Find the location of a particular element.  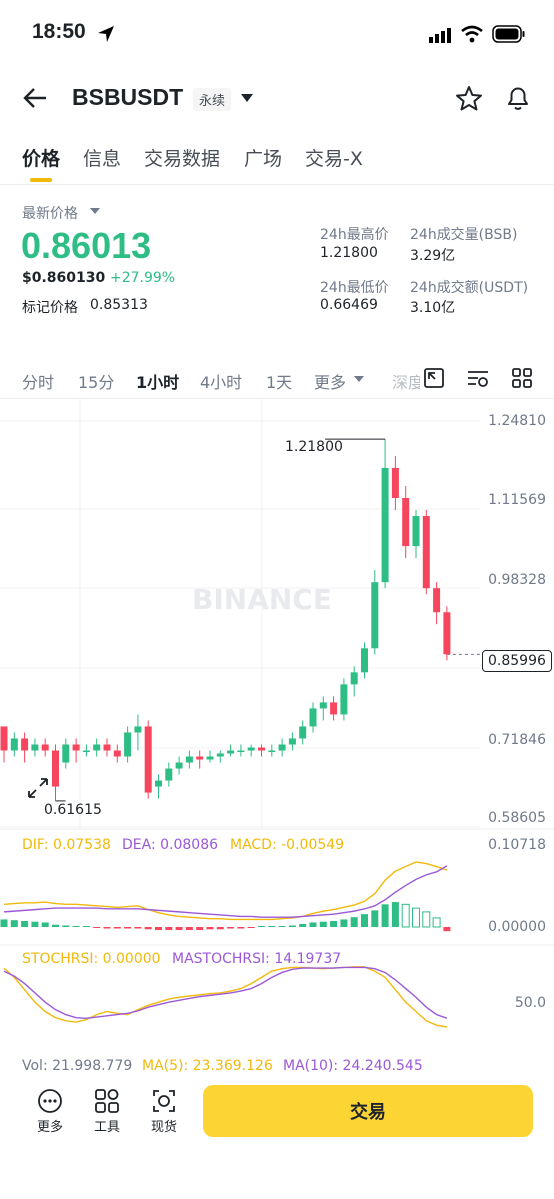

watermark-text: BINANCE is located at coordinates (262, 599).